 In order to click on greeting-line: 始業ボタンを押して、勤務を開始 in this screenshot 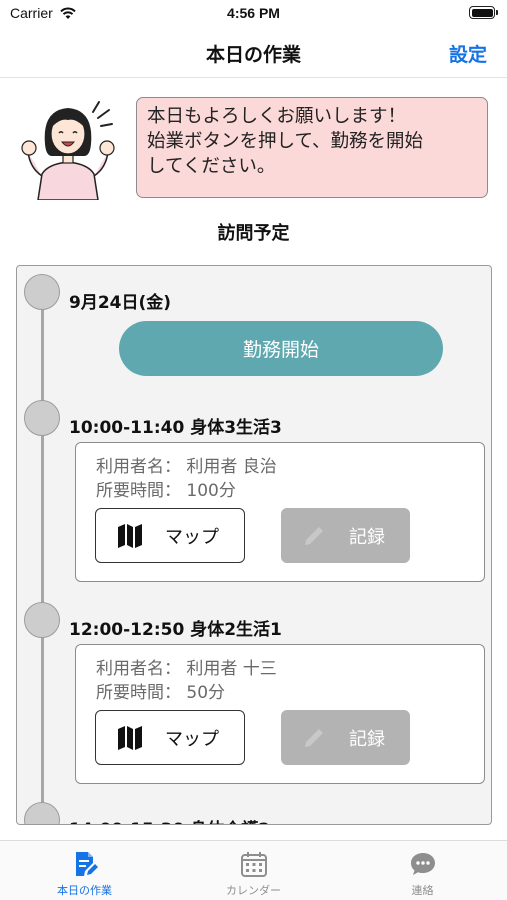, I will do `click(285, 141)`.